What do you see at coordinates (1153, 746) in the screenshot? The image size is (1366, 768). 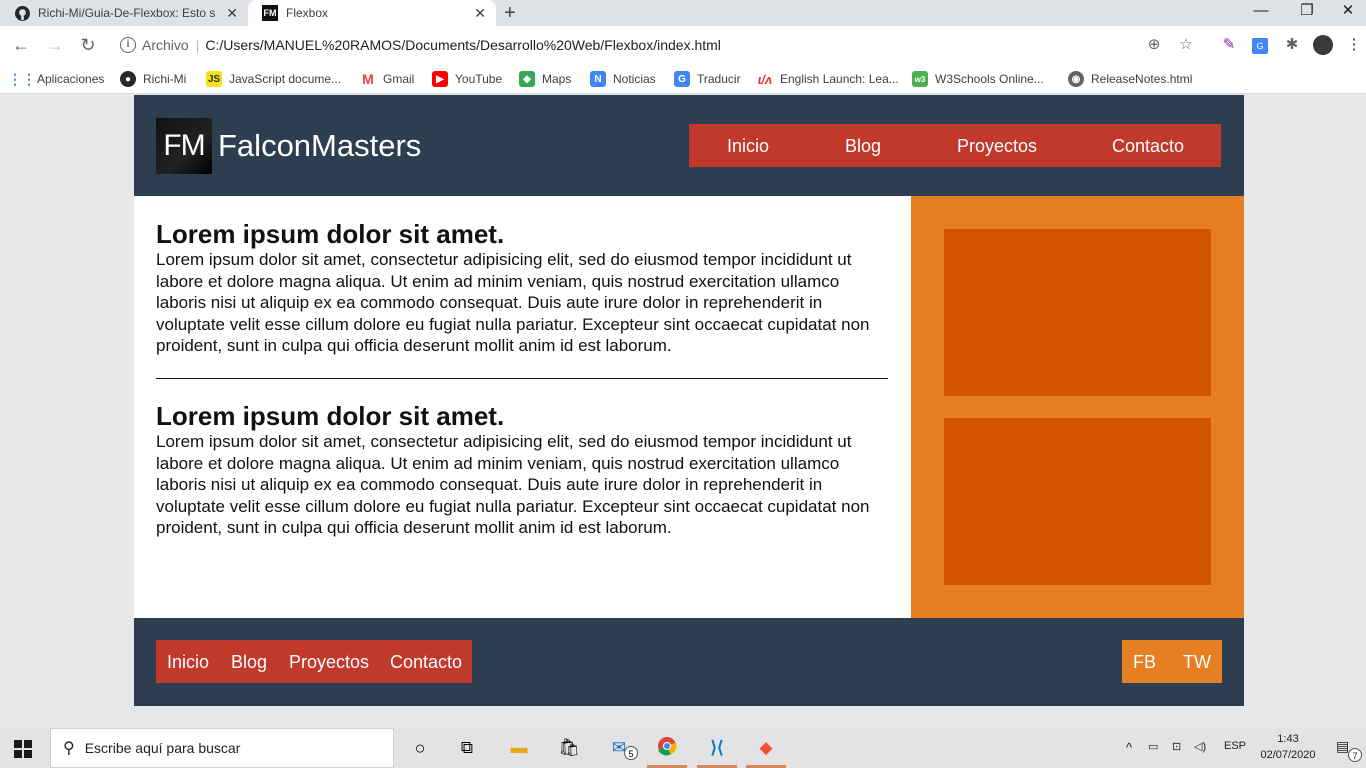 I see `battery-icon: ▭` at bounding box center [1153, 746].